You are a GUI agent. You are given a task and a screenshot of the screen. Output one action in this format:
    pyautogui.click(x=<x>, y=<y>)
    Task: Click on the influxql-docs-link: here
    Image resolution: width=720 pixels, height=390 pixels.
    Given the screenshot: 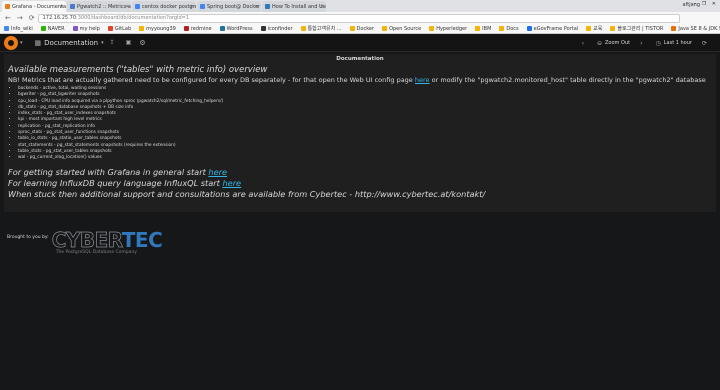 What is the action you would take?
    pyautogui.click(x=231, y=183)
    